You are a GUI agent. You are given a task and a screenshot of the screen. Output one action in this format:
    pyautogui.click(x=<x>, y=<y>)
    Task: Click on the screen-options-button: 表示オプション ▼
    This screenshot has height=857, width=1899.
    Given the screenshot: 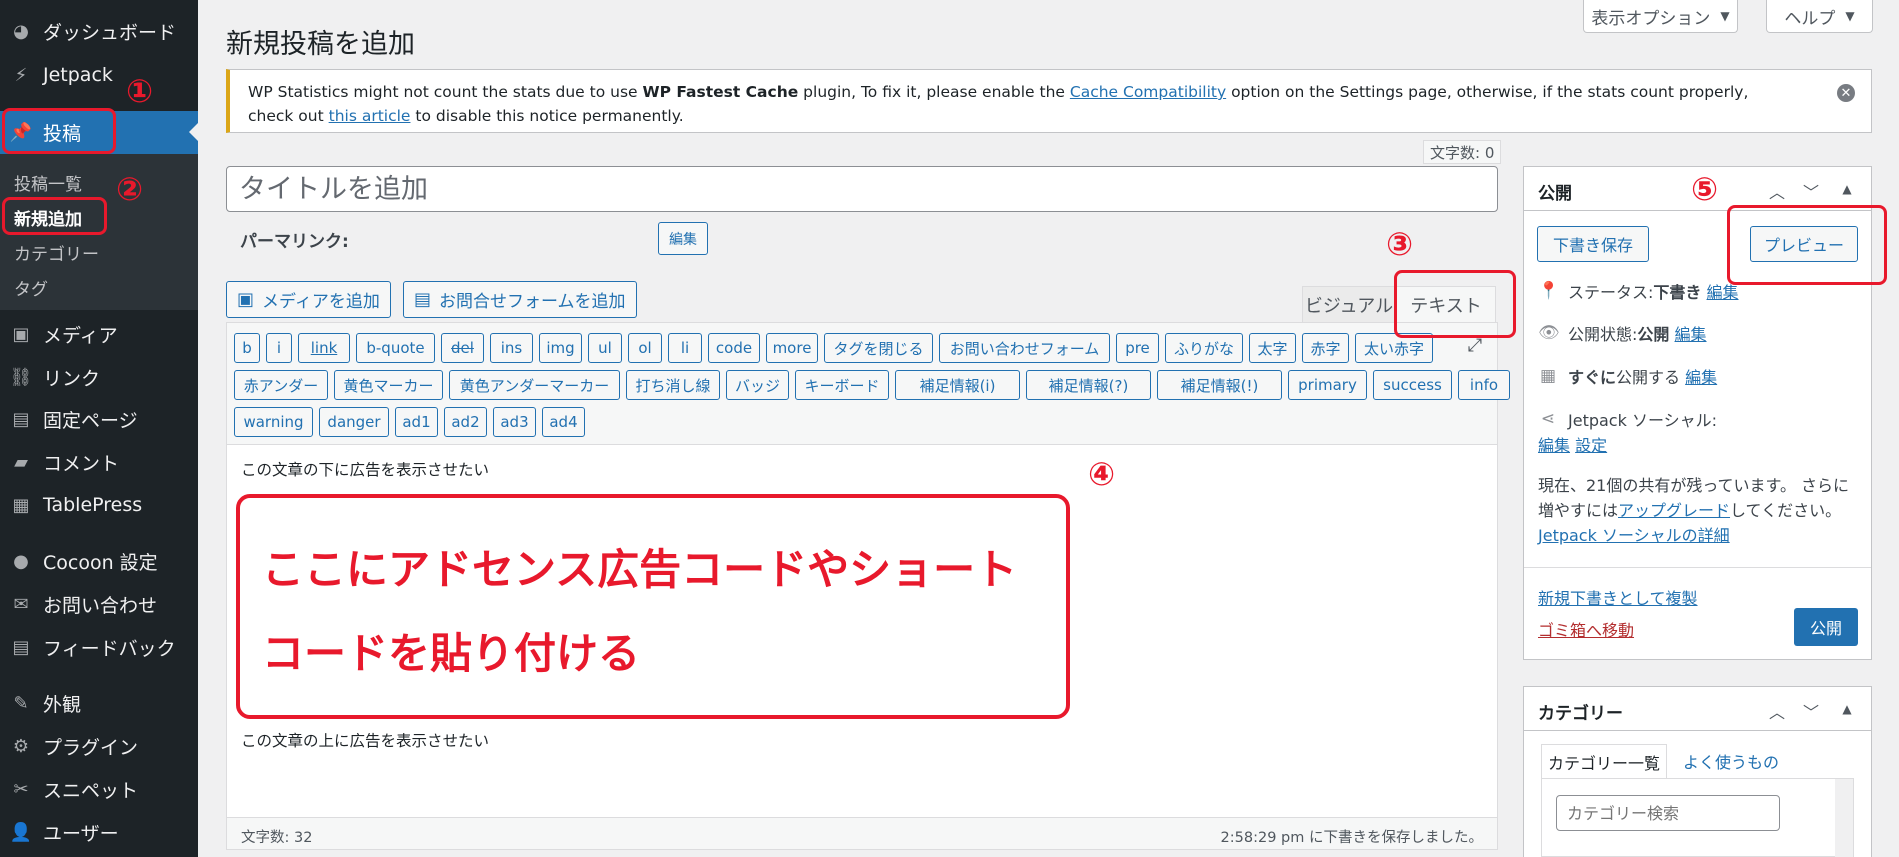 What is the action you would take?
    pyautogui.click(x=1660, y=16)
    